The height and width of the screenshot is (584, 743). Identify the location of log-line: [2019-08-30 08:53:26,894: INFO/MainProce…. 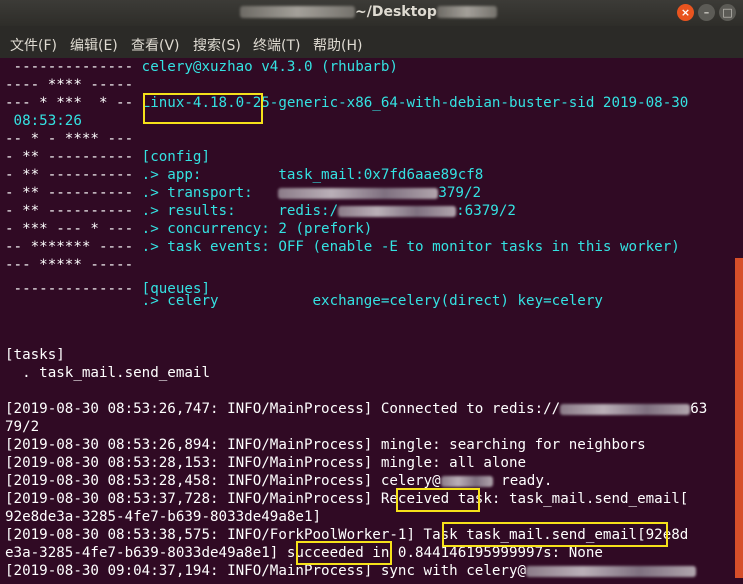
(325, 445).